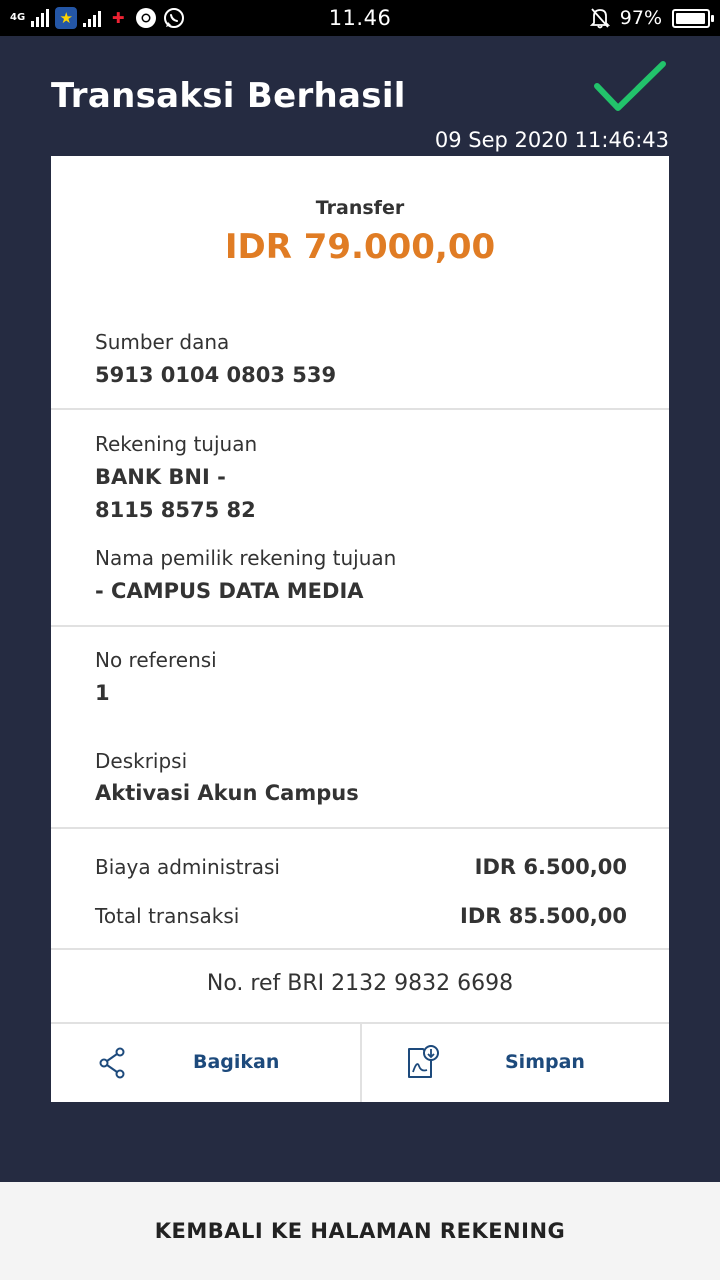 The height and width of the screenshot is (1280, 720). What do you see at coordinates (236, 1062) in the screenshot?
I see `share-label: Bagikan` at bounding box center [236, 1062].